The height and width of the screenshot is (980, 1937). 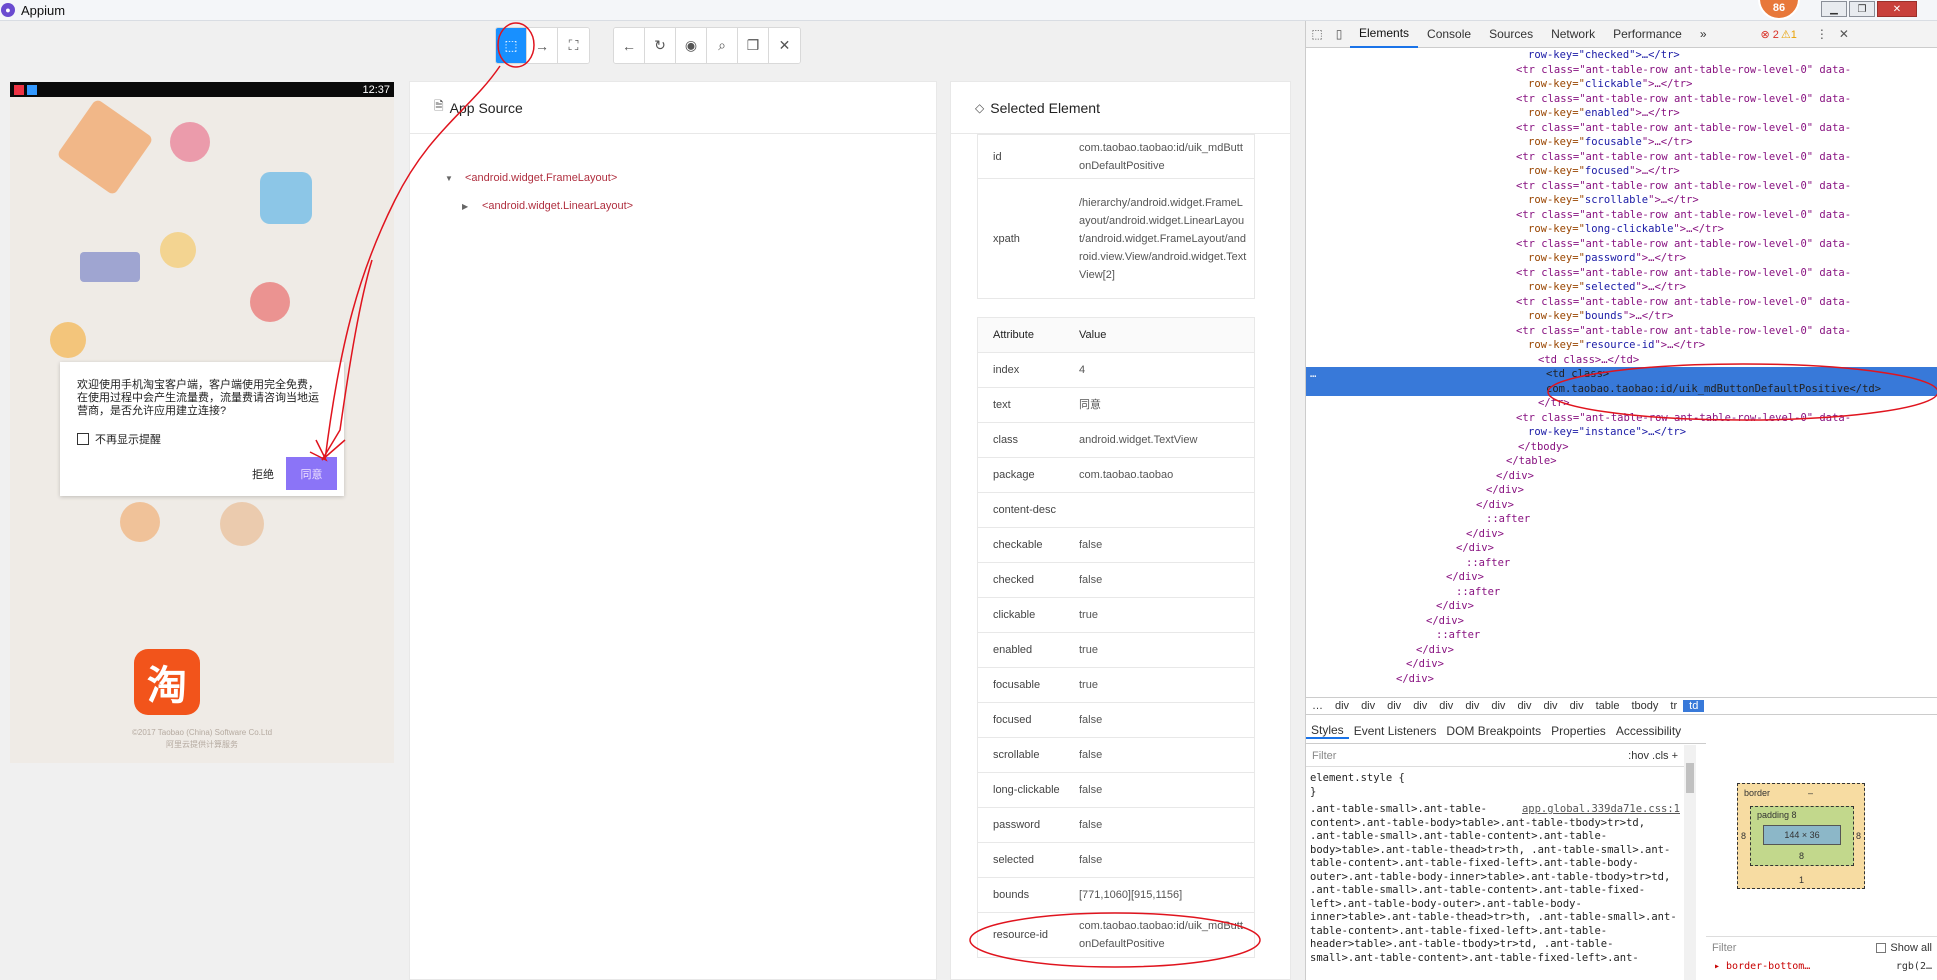 I want to click on tab-elements: Elements, so click(x=1384, y=34).